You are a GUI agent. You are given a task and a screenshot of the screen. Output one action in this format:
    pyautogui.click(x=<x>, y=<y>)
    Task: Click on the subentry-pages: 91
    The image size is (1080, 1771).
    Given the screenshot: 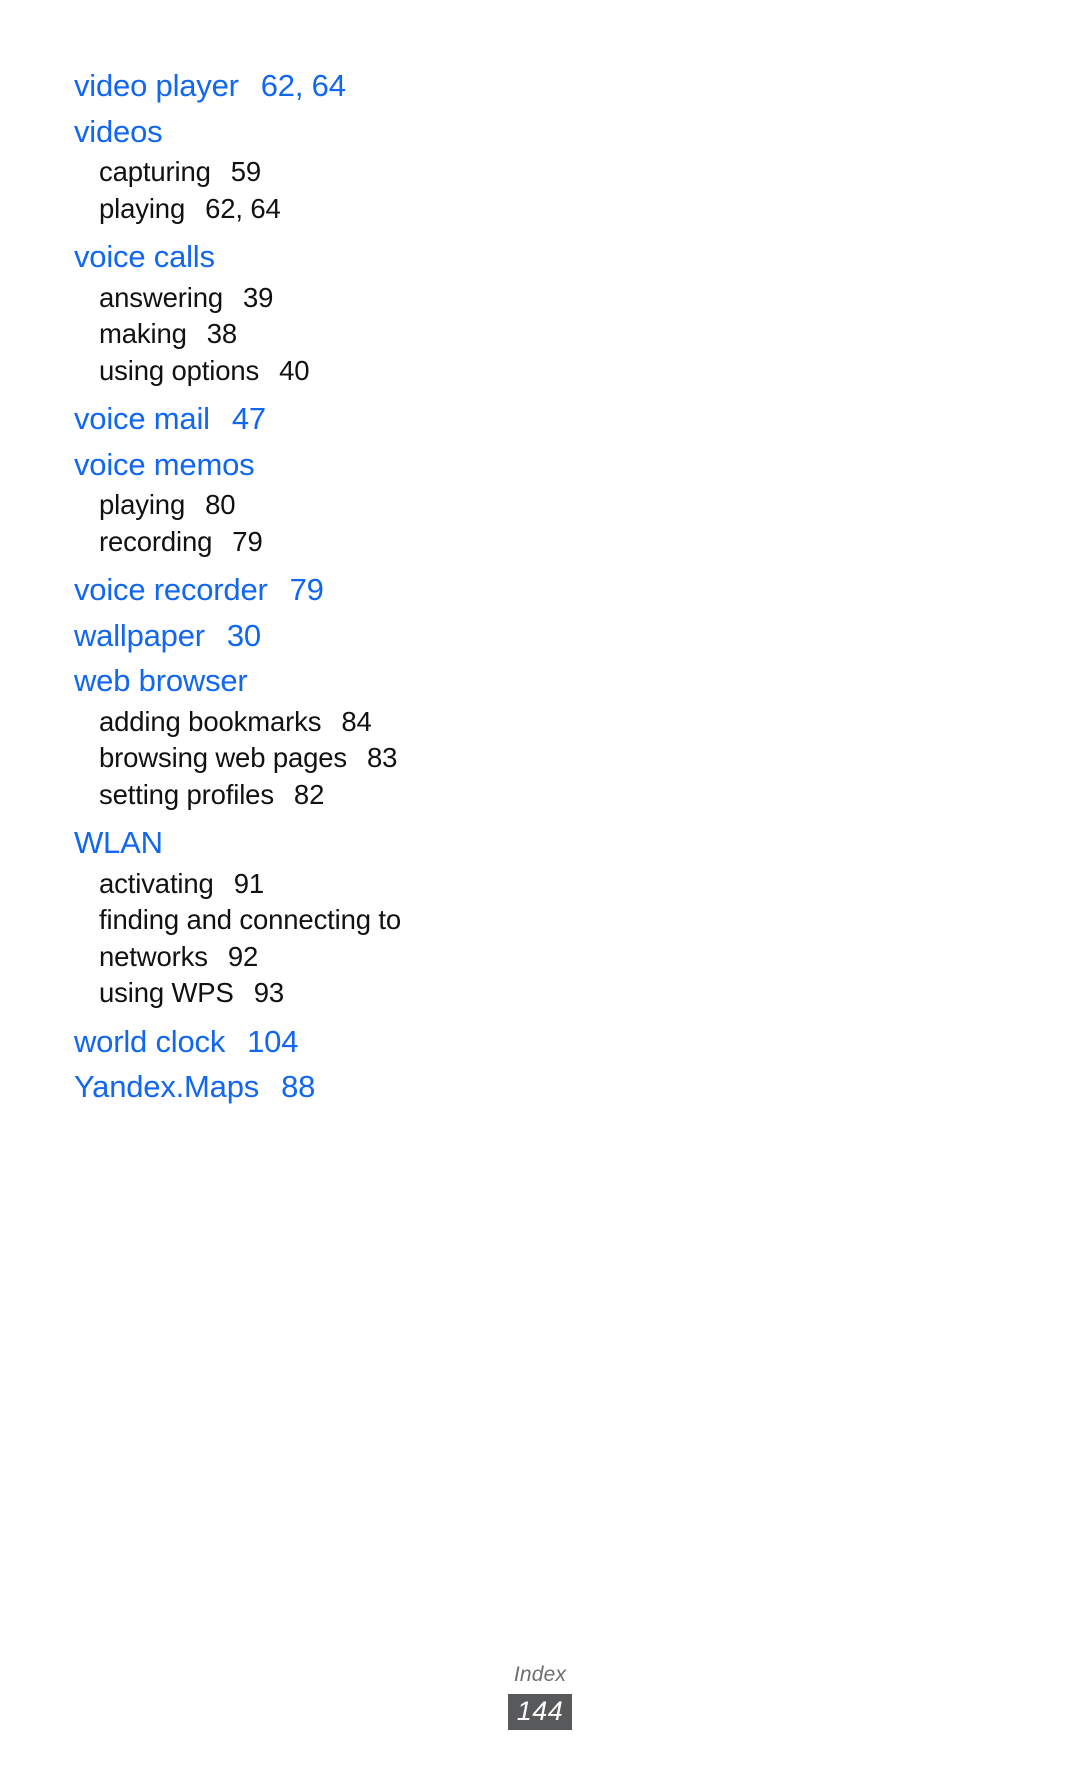 What is the action you would take?
    pyautogui.click(x=248, y=883)
    